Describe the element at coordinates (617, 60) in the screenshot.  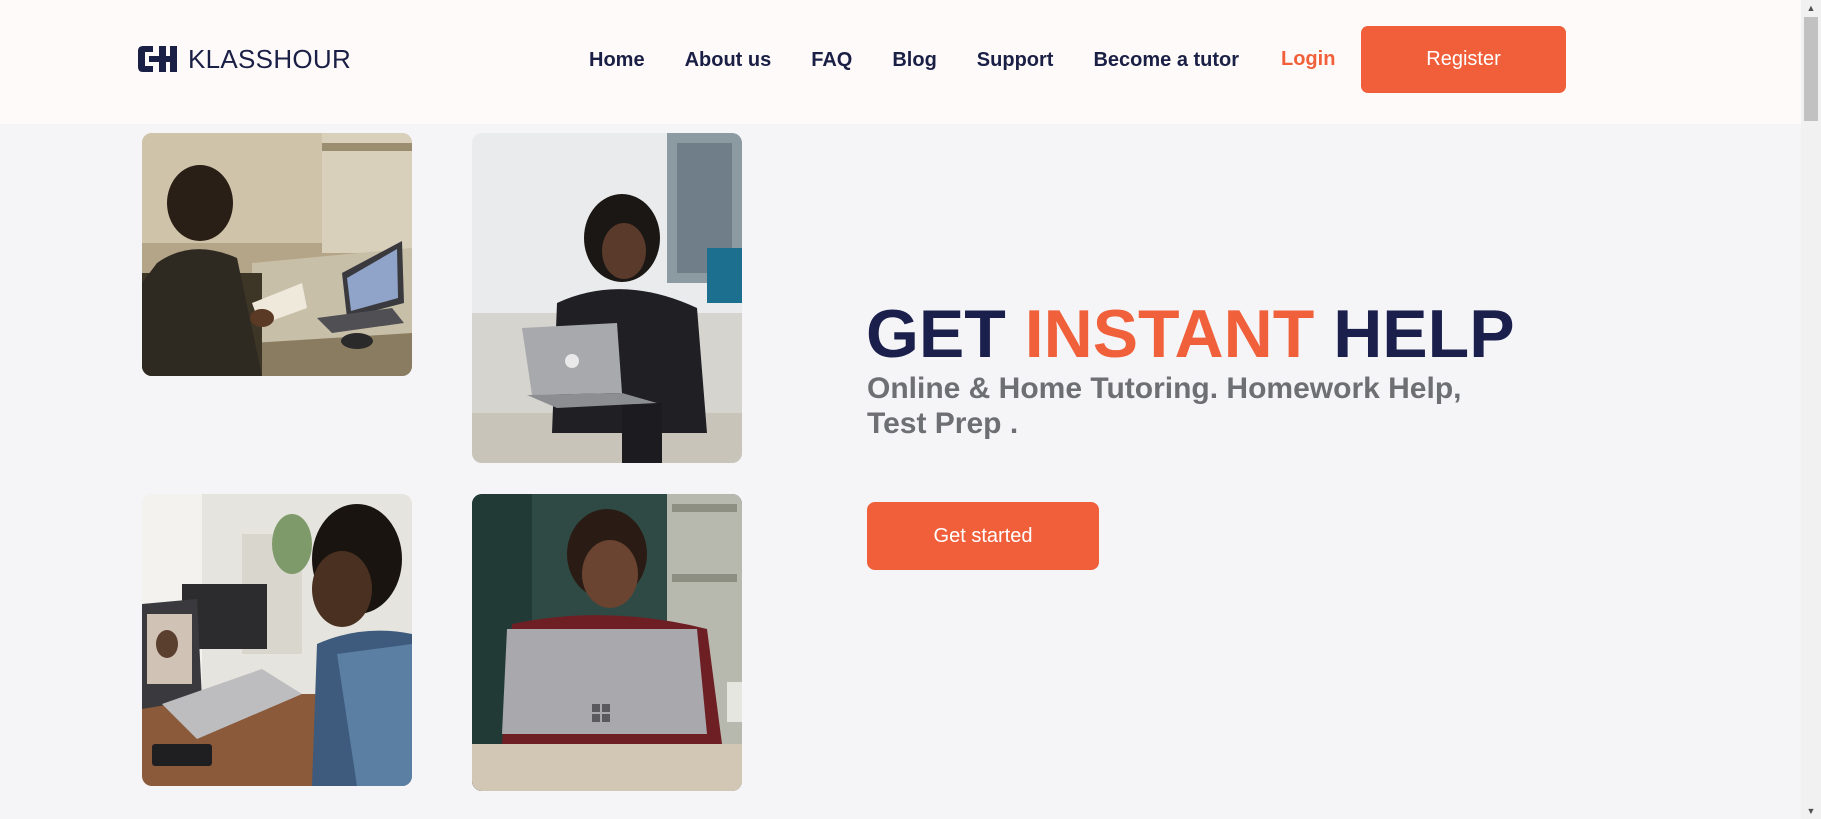
I see `nav-home: Home` at that location.